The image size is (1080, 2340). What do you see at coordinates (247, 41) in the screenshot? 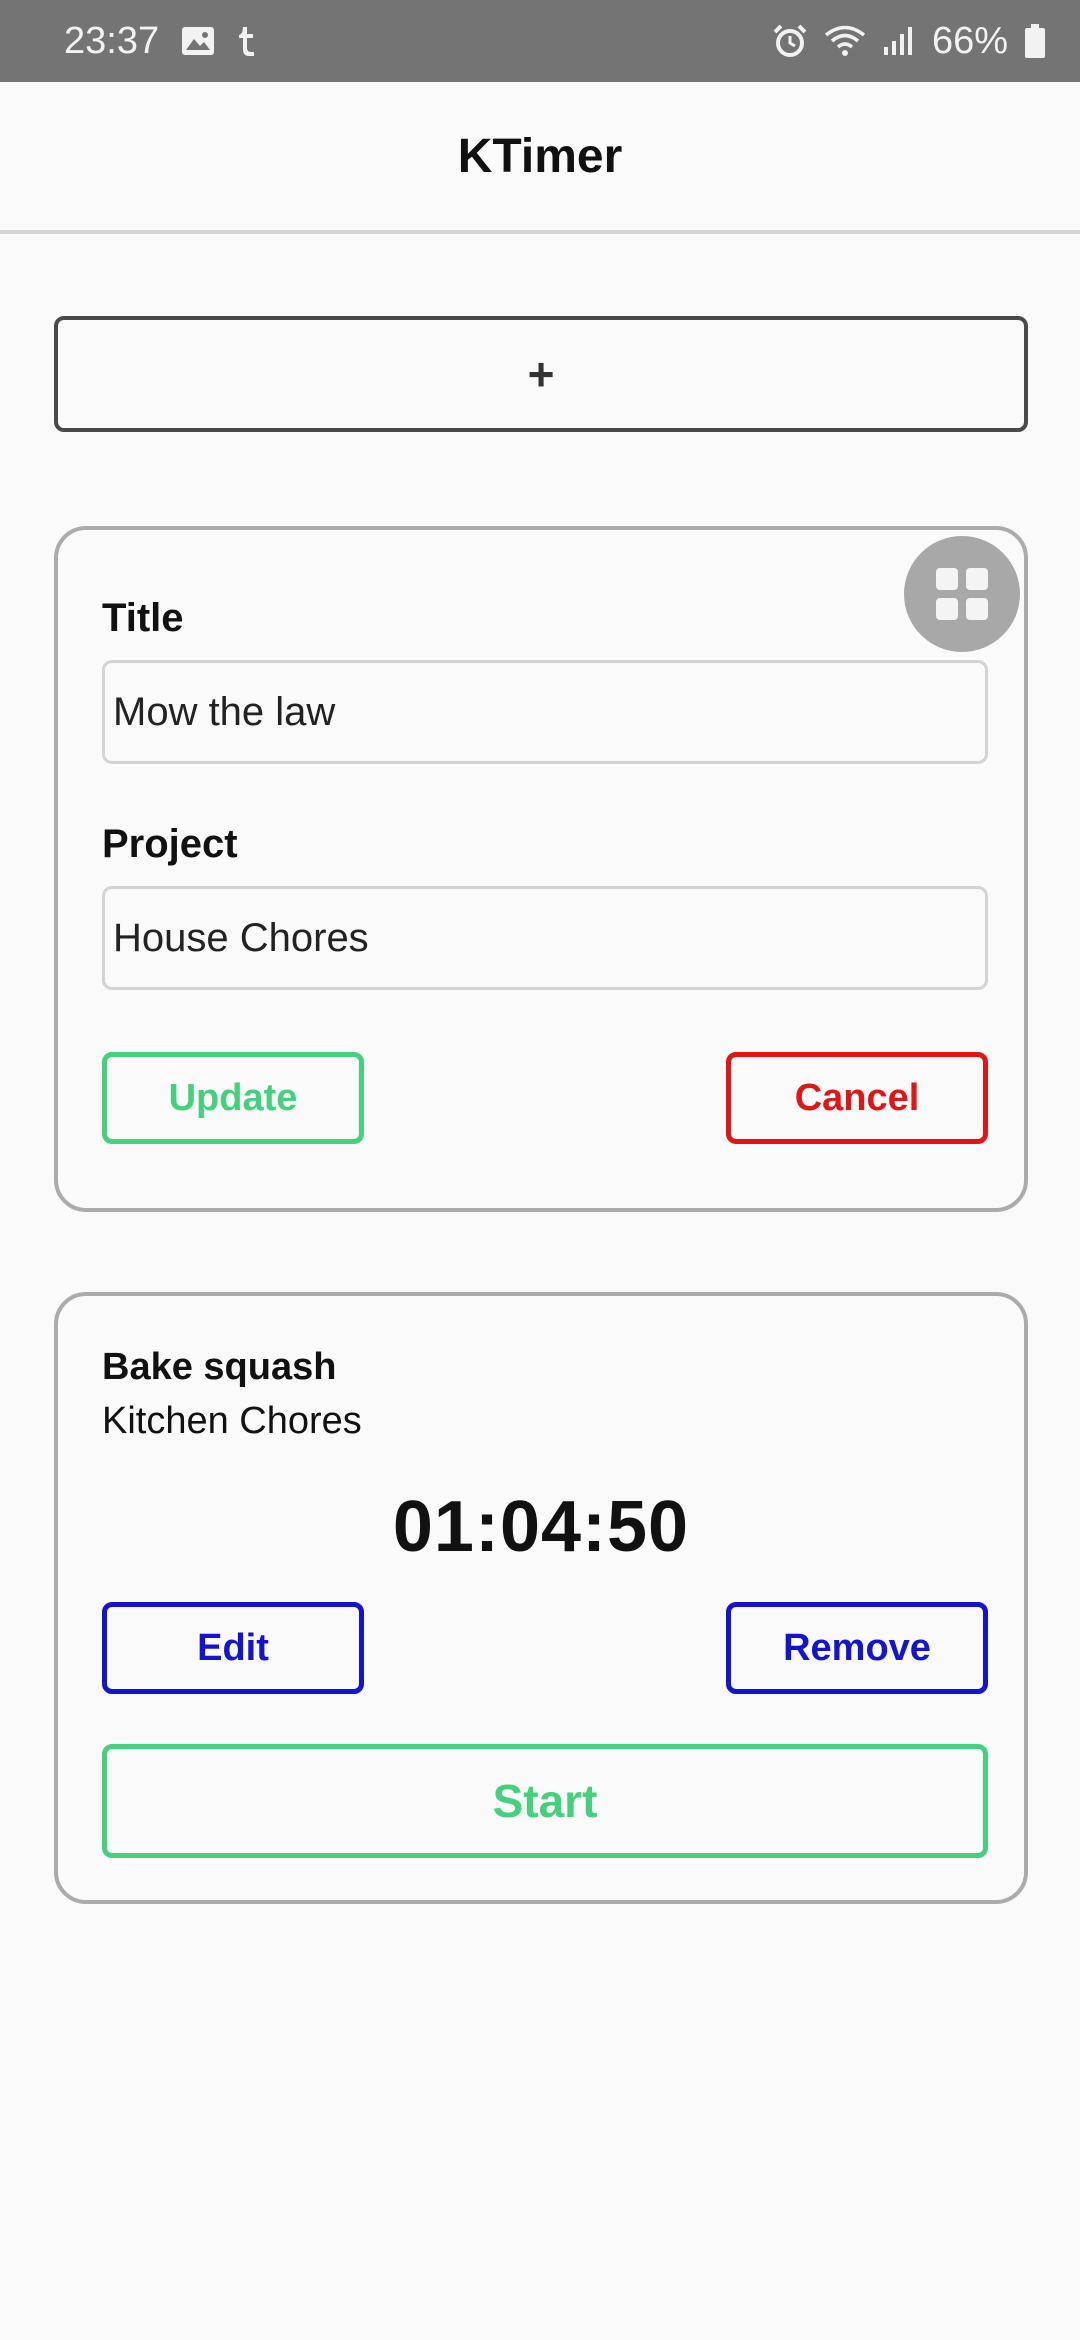
I see `tumblr-icon` at bounding box center [247, 41].